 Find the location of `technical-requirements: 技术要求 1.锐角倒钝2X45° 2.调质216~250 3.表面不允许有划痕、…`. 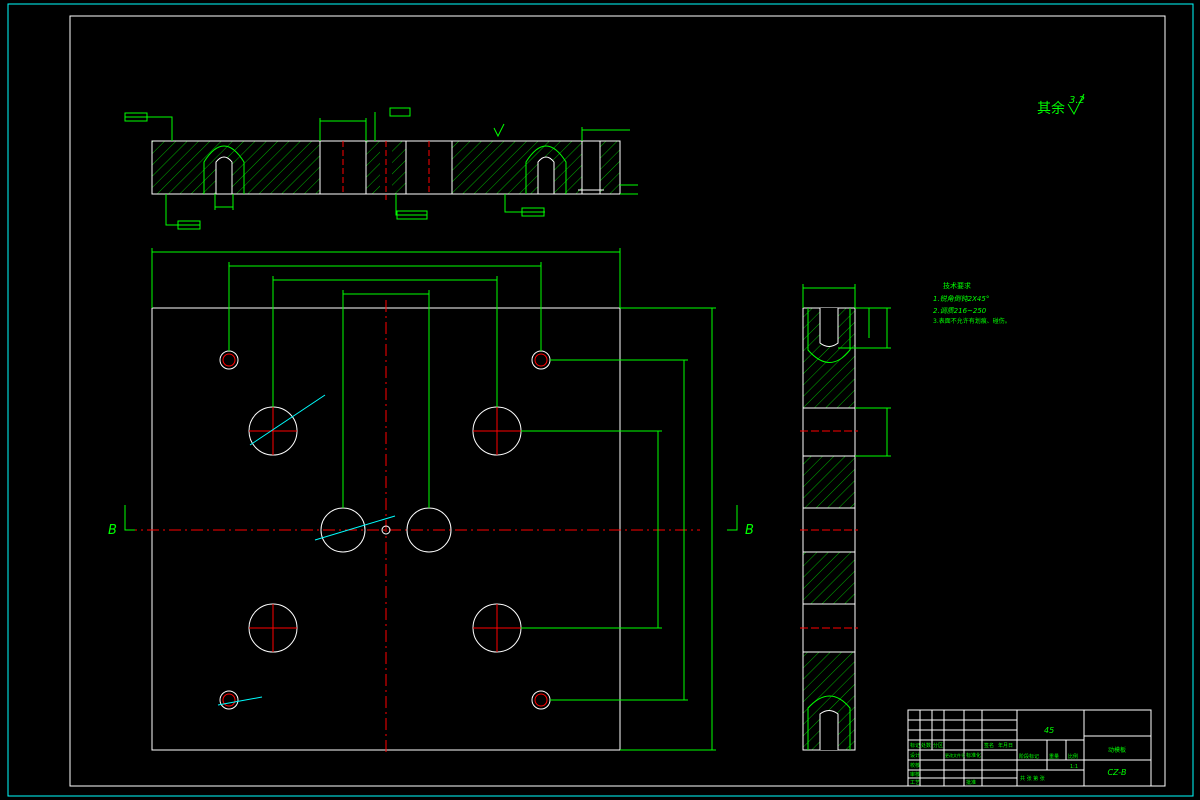

technical-requirements: 技术要求 1.锐角倒钝2X45° 2.调质216~250 3.表面不允许有划痕、… is located at coordinates (972, 303).